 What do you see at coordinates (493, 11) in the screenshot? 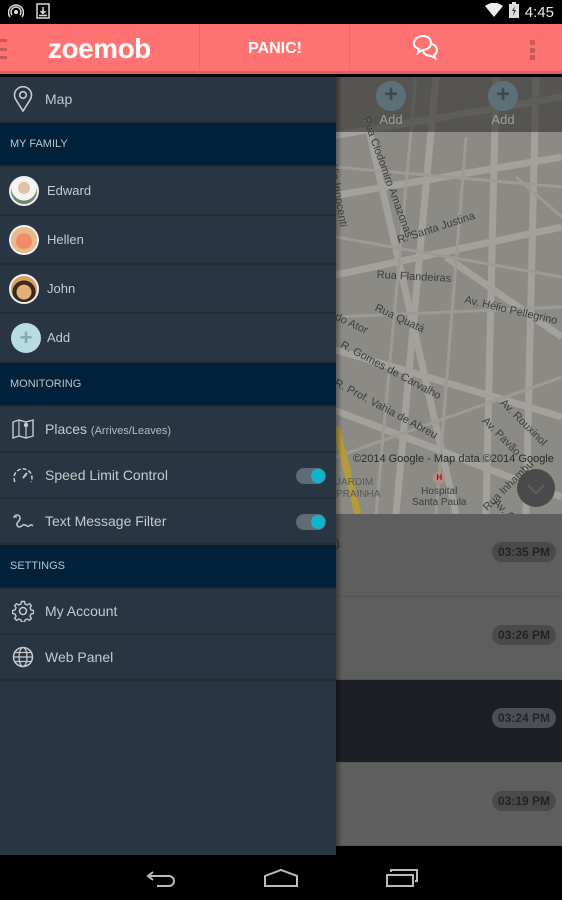
I see `wifi-icon` at bounding box center [493, 11].